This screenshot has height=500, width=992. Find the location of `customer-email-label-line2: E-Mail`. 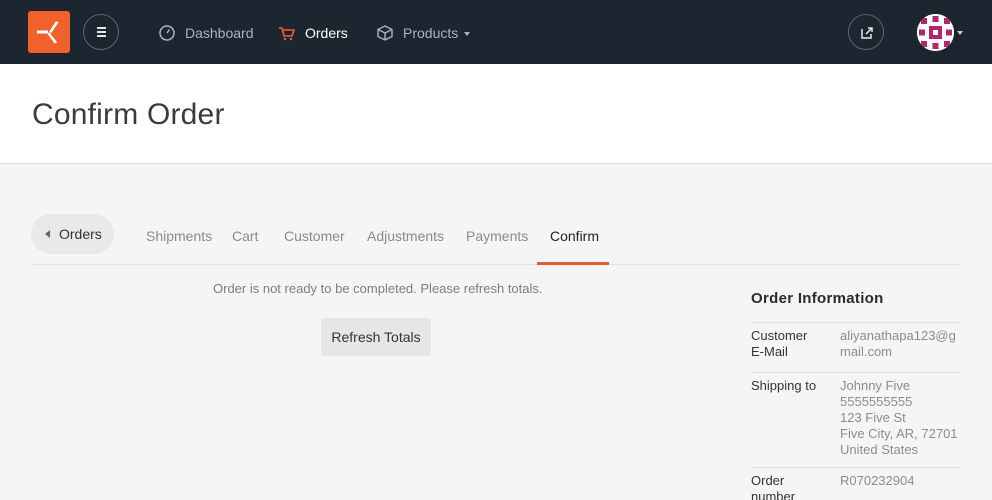

customer-email-label-line2: E-Mail is located at coordinates (769, 351).